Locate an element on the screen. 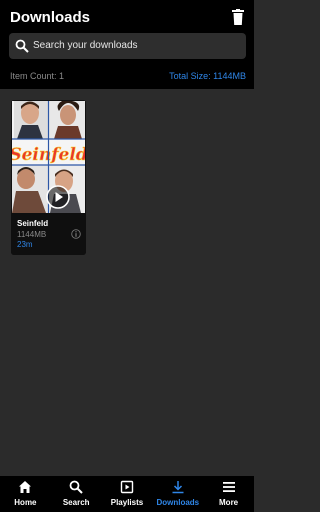  tab-playlists: Playlists is located at coordinates (127, 494).